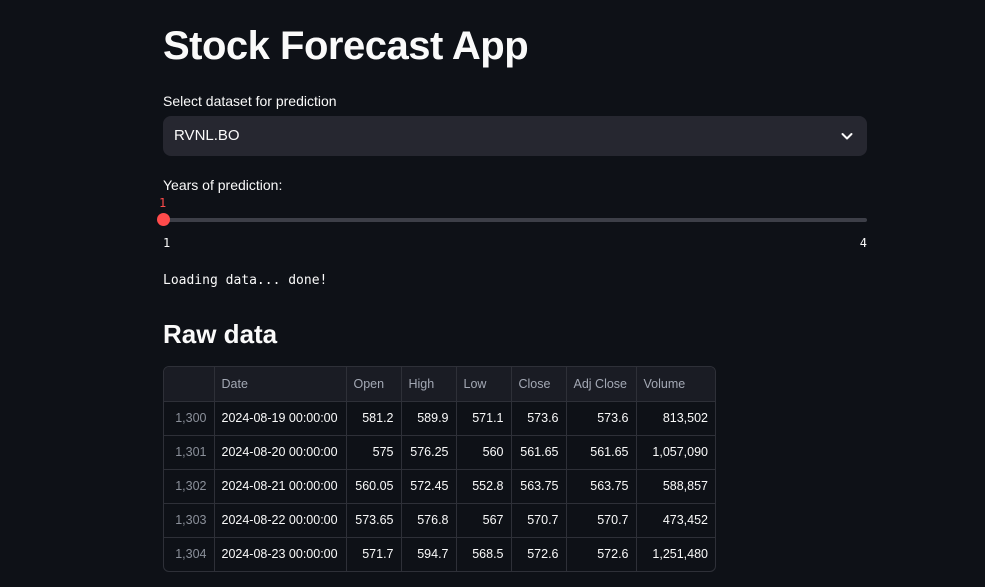  Describe the element at coordinates (280, 520) in the screenshot. I see `date-cell: 2024-08-22 00:00:00` at that location.